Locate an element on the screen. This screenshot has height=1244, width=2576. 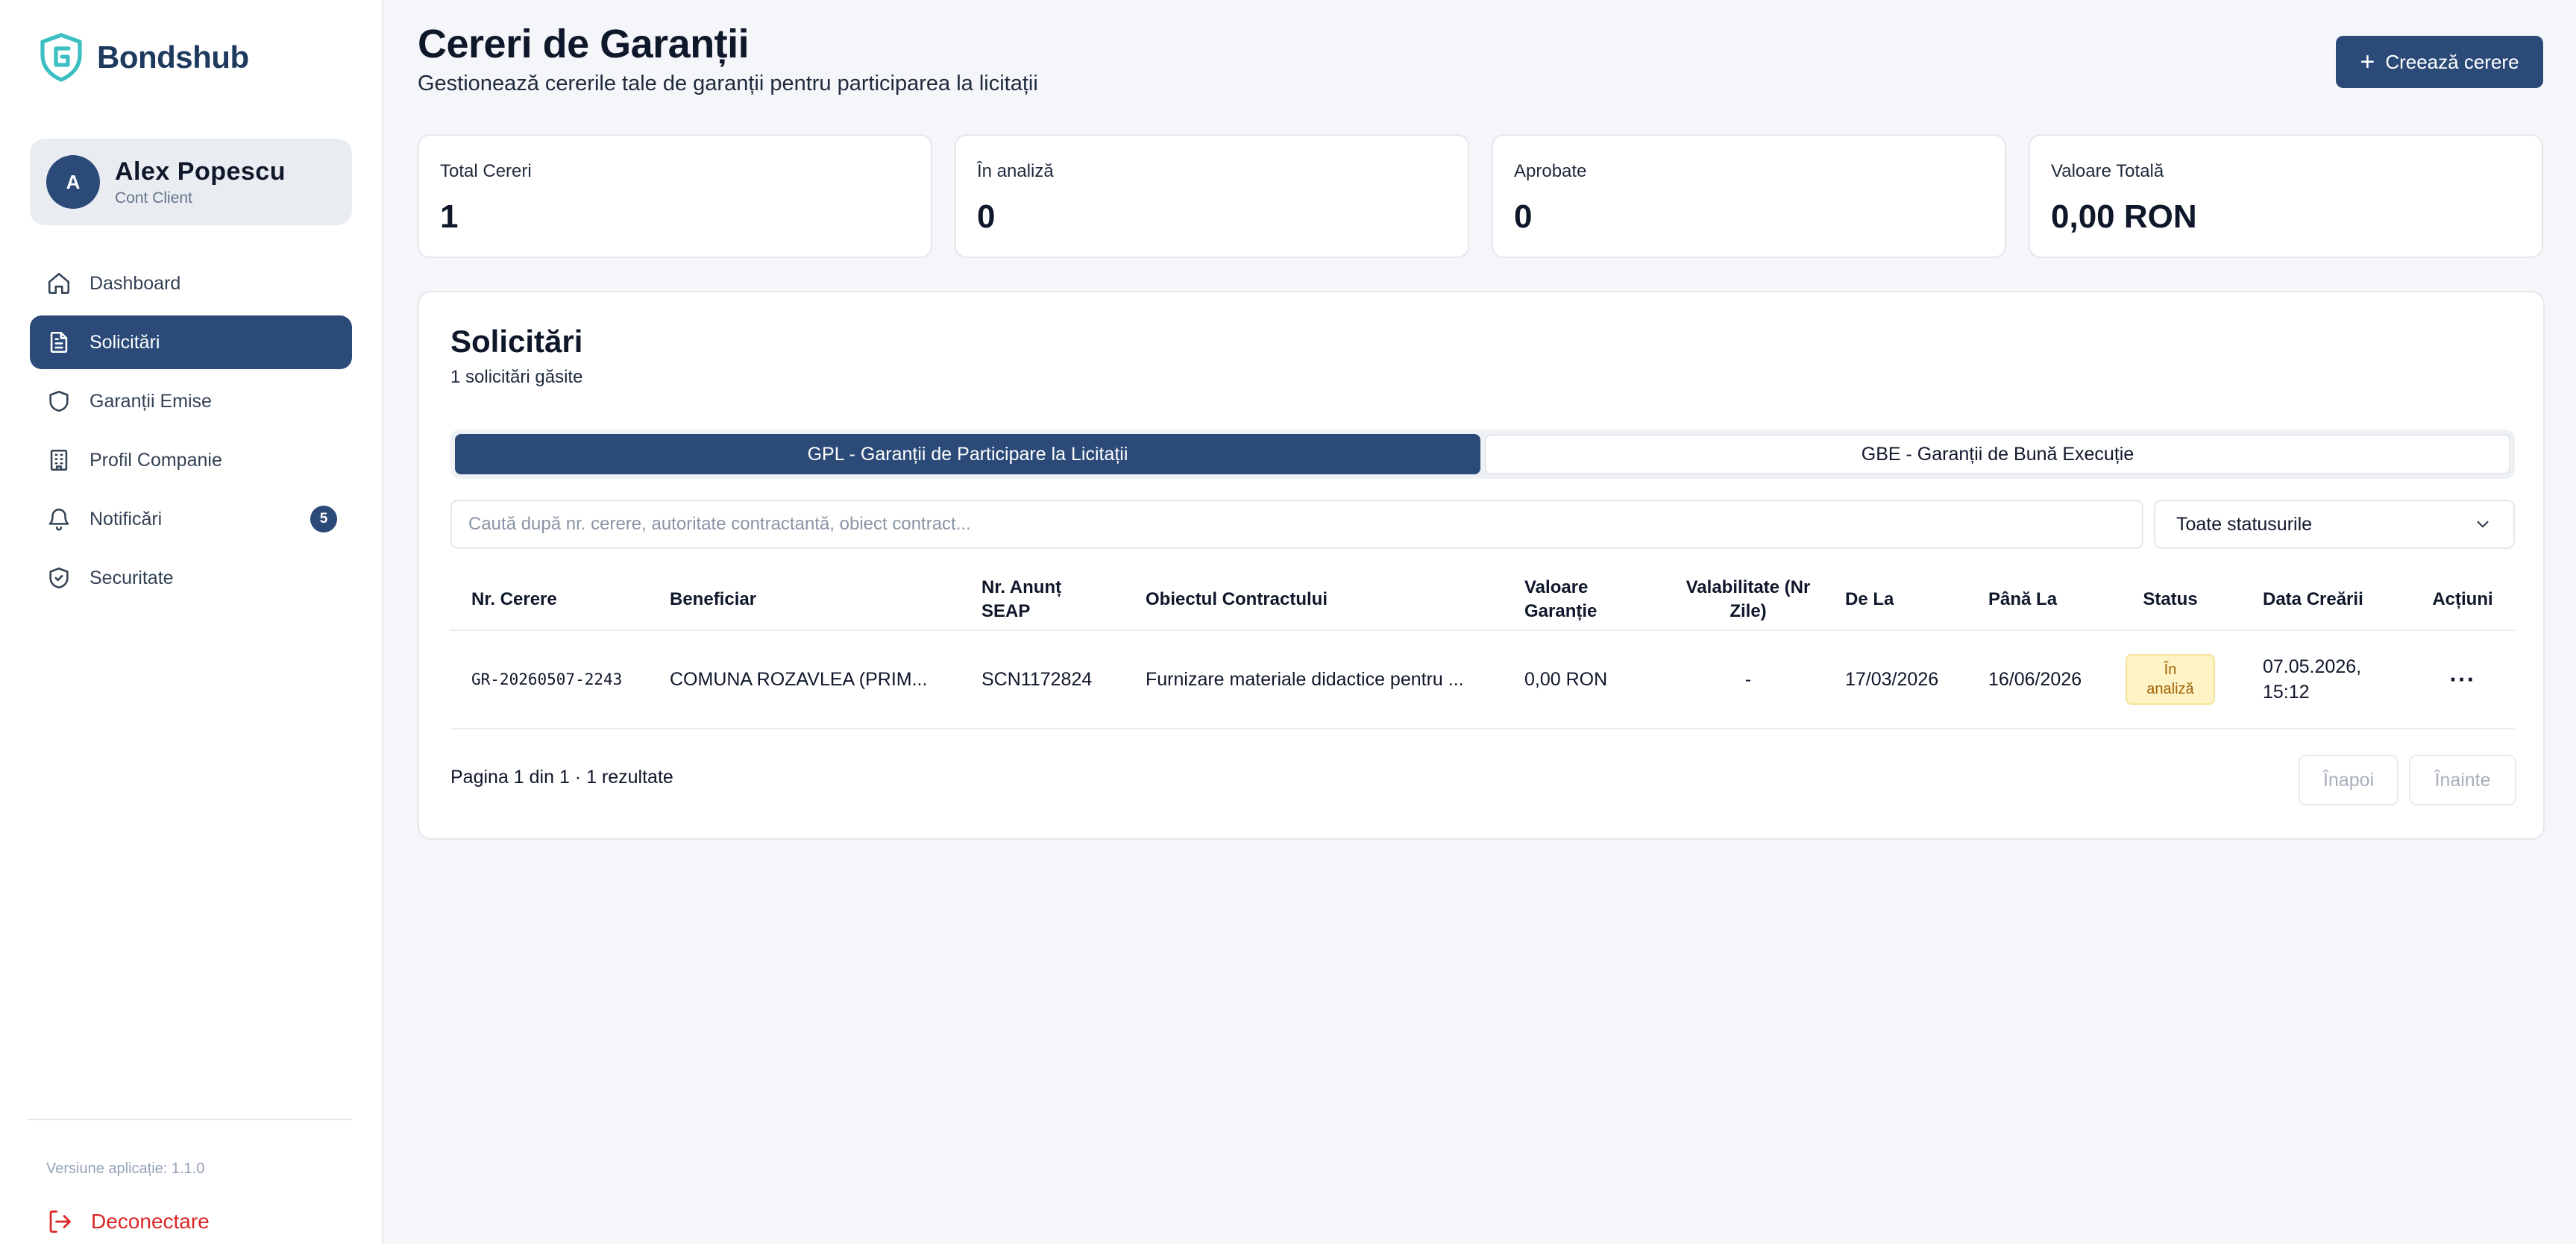
prev-page-button: Înapoi is located at coordinates (2349, 780).